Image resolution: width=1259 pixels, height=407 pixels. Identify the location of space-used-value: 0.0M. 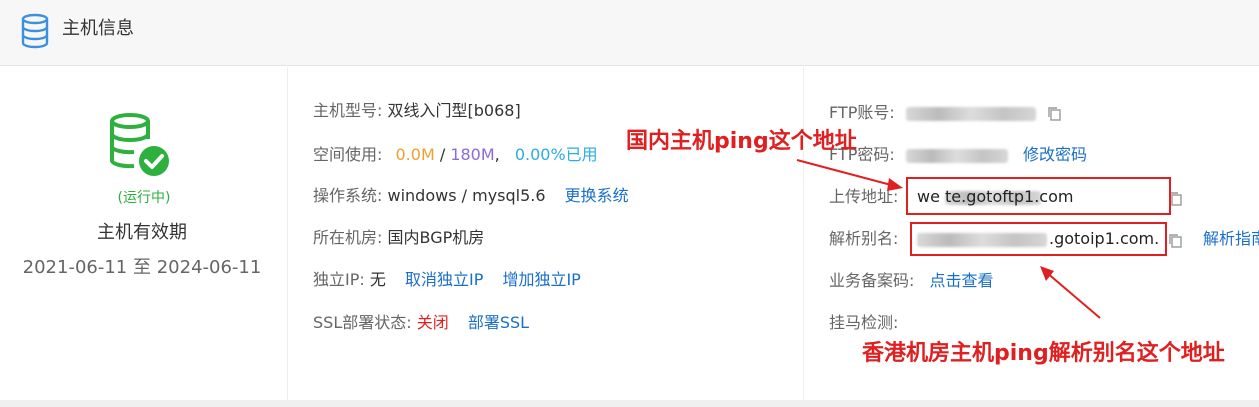
(415, 154).